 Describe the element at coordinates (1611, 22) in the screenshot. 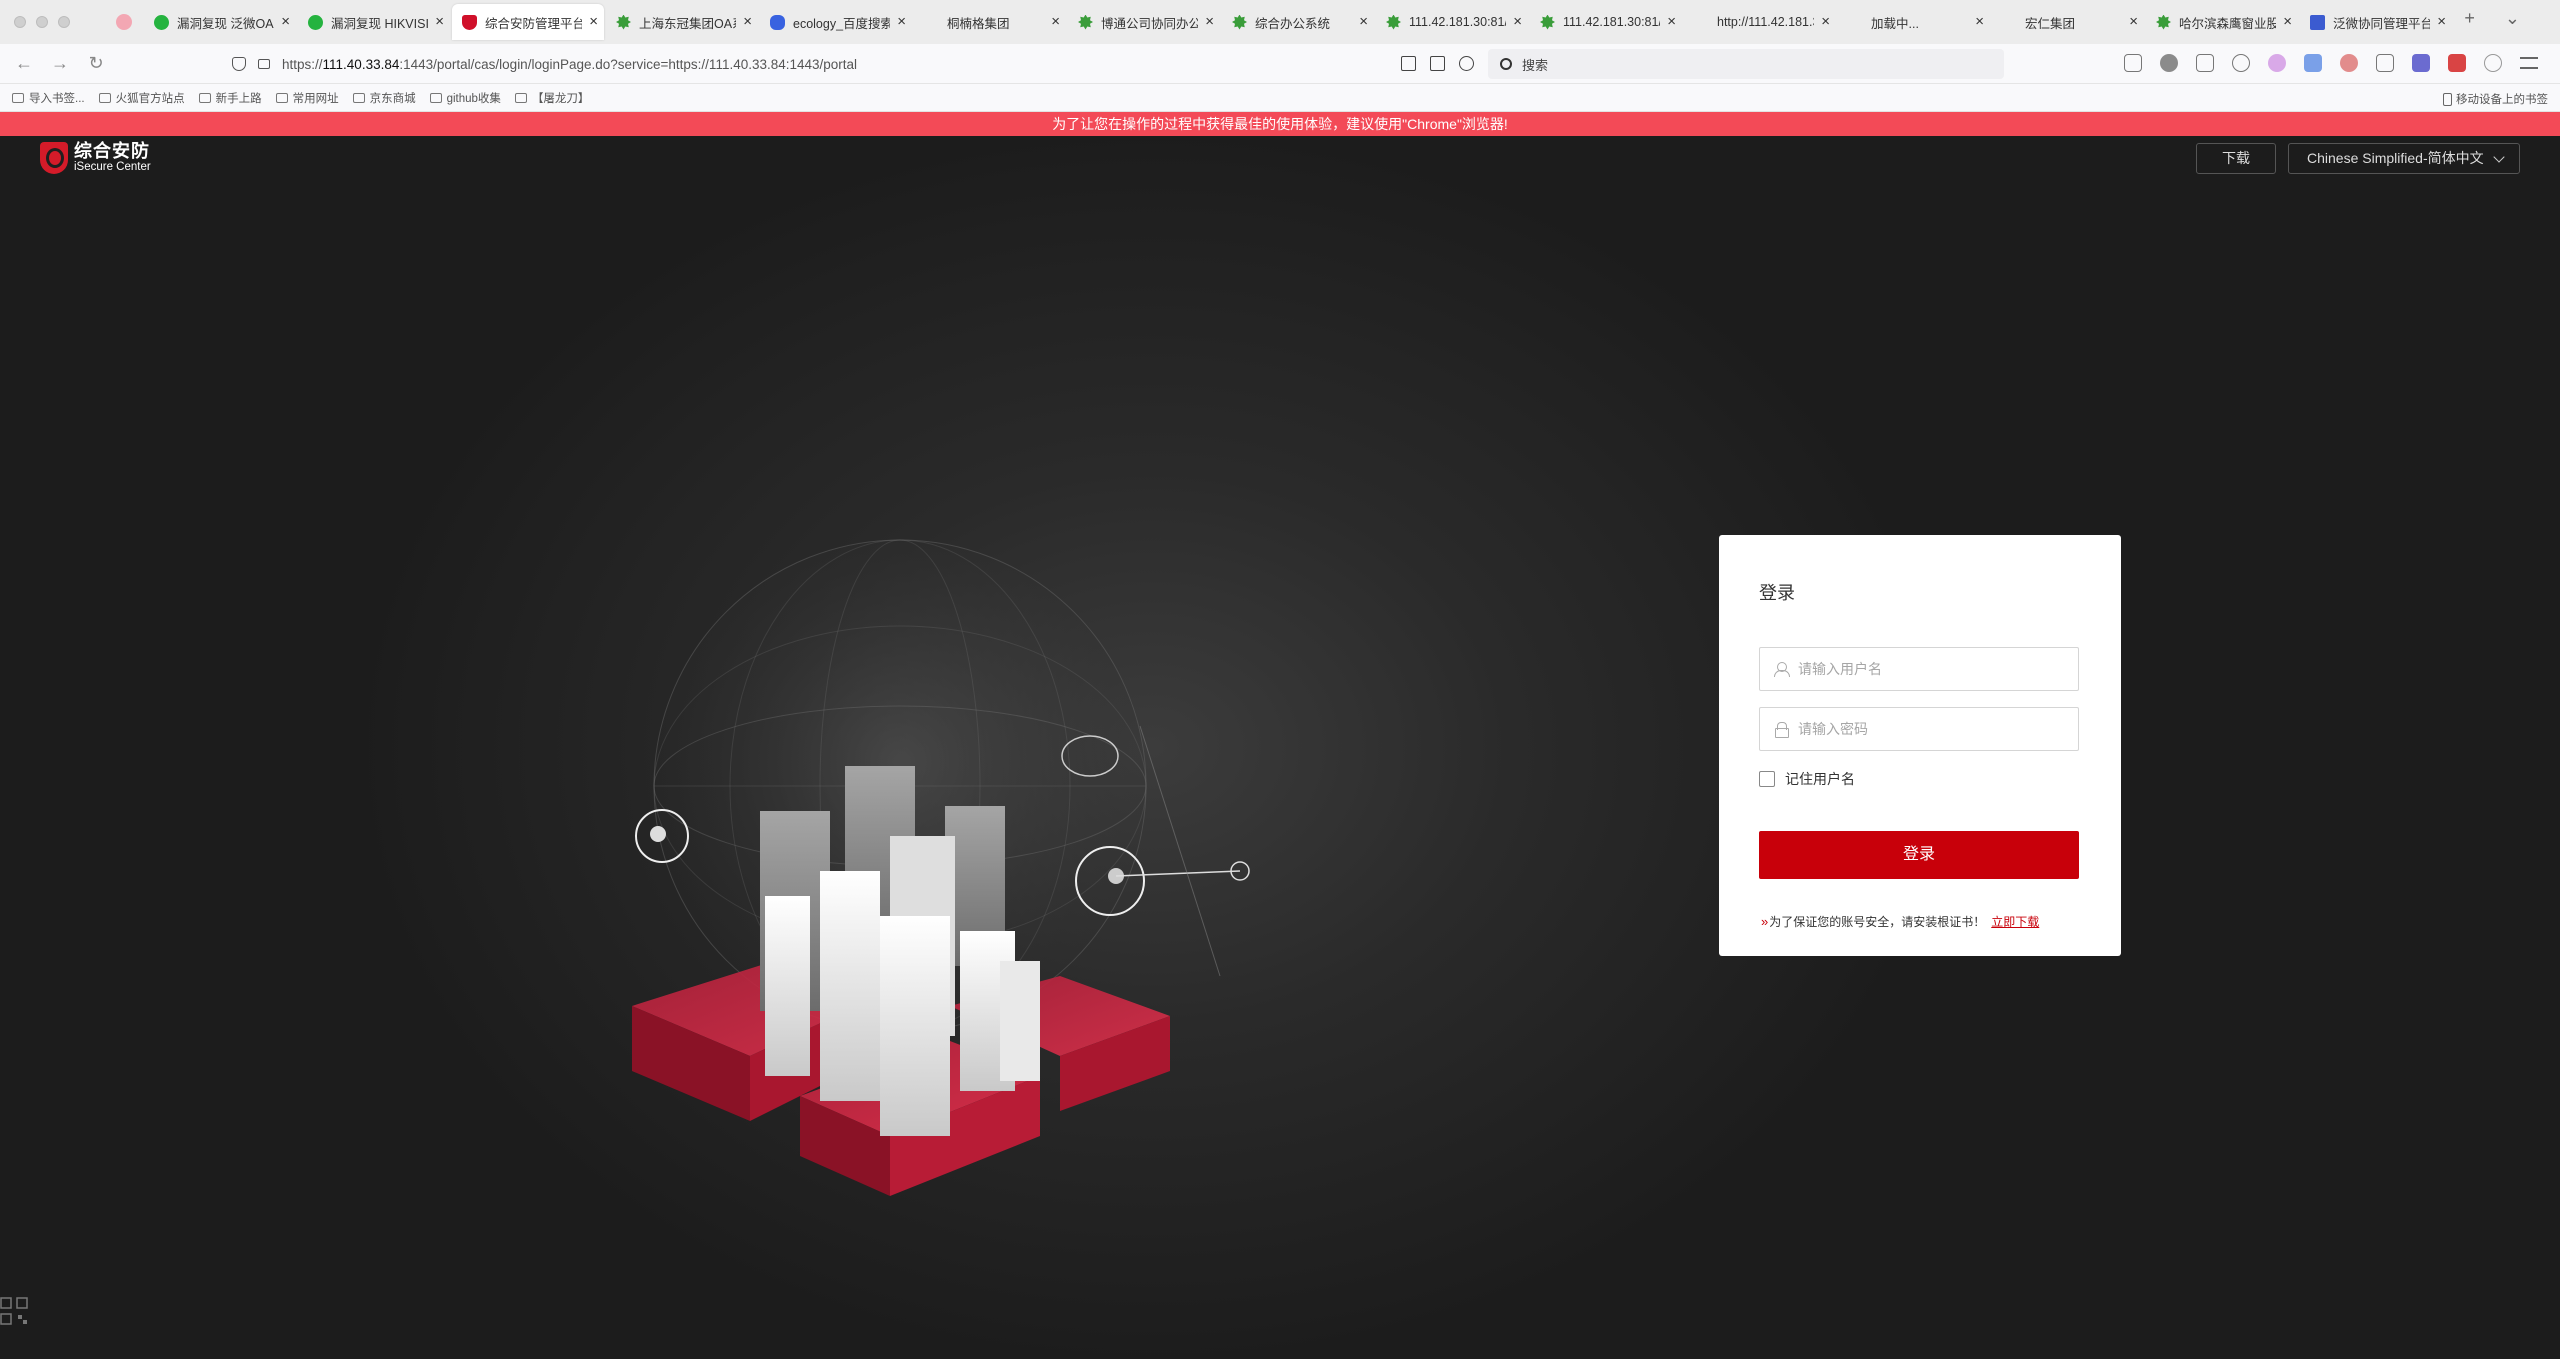

I see `tab-label: 111.42.181.30:81/w` at that location.